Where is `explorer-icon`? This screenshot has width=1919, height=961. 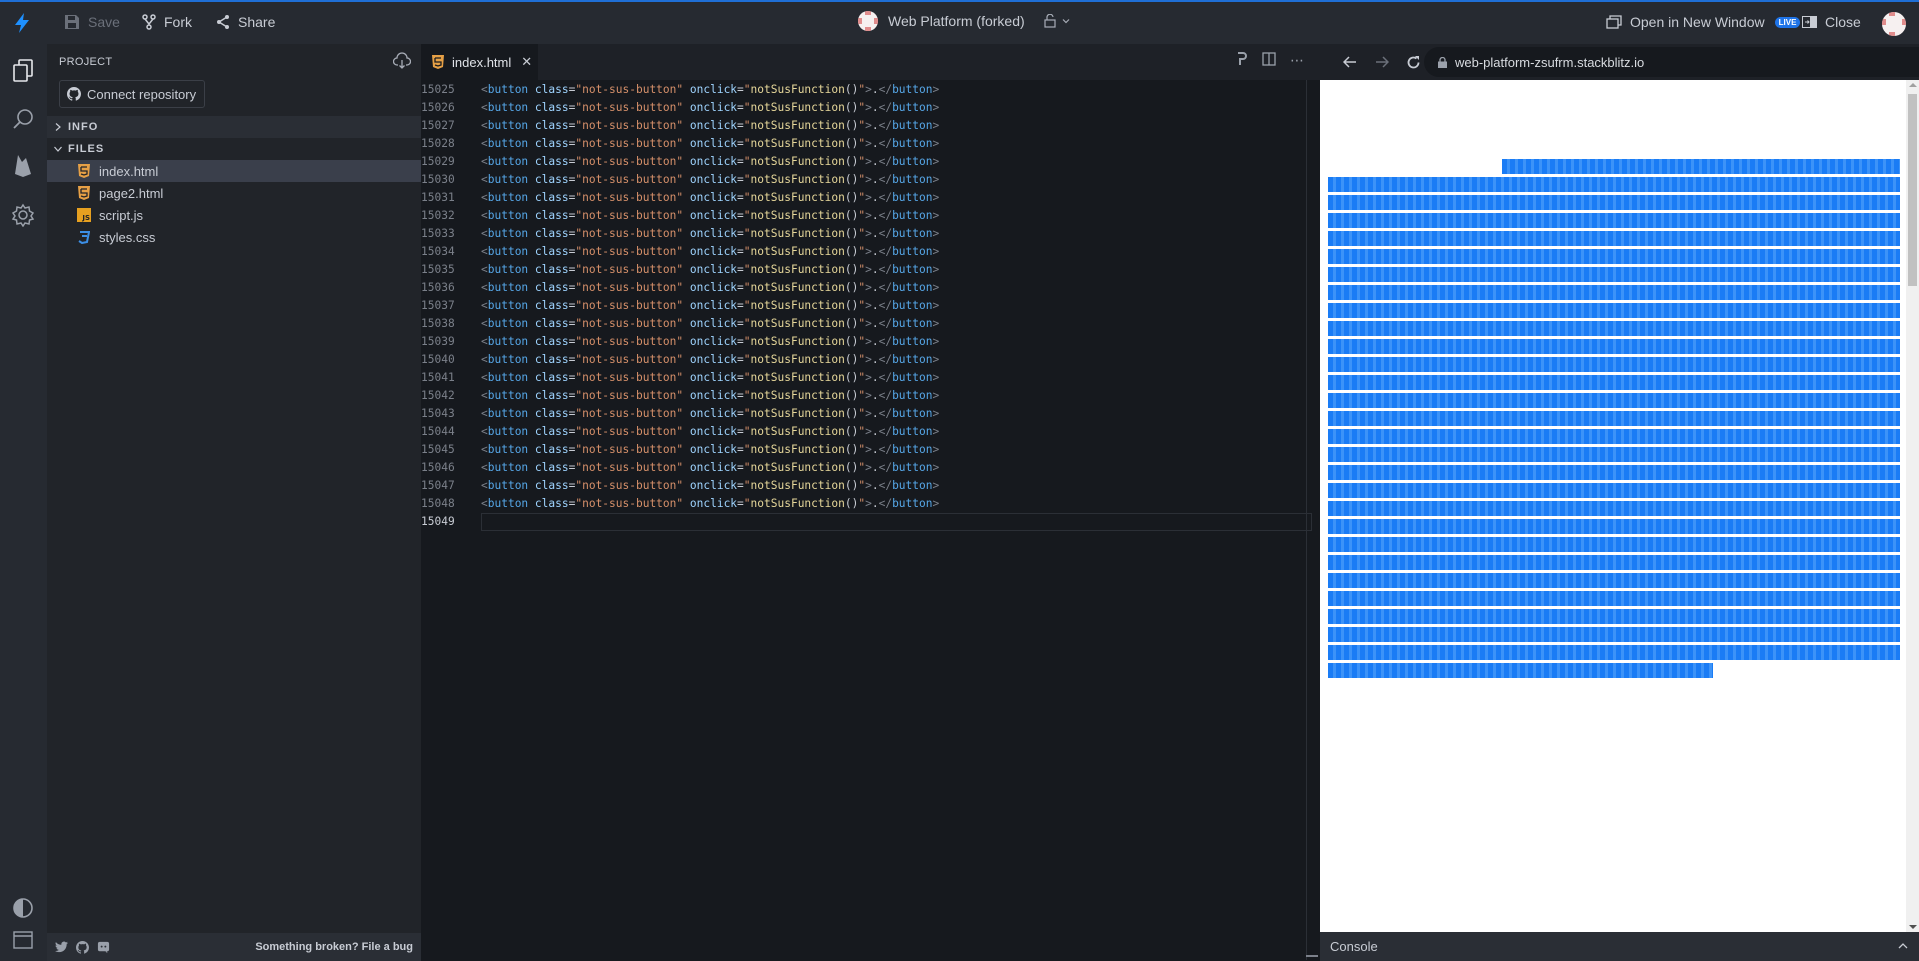
explorer-icon is located at coordinates (23, 71).